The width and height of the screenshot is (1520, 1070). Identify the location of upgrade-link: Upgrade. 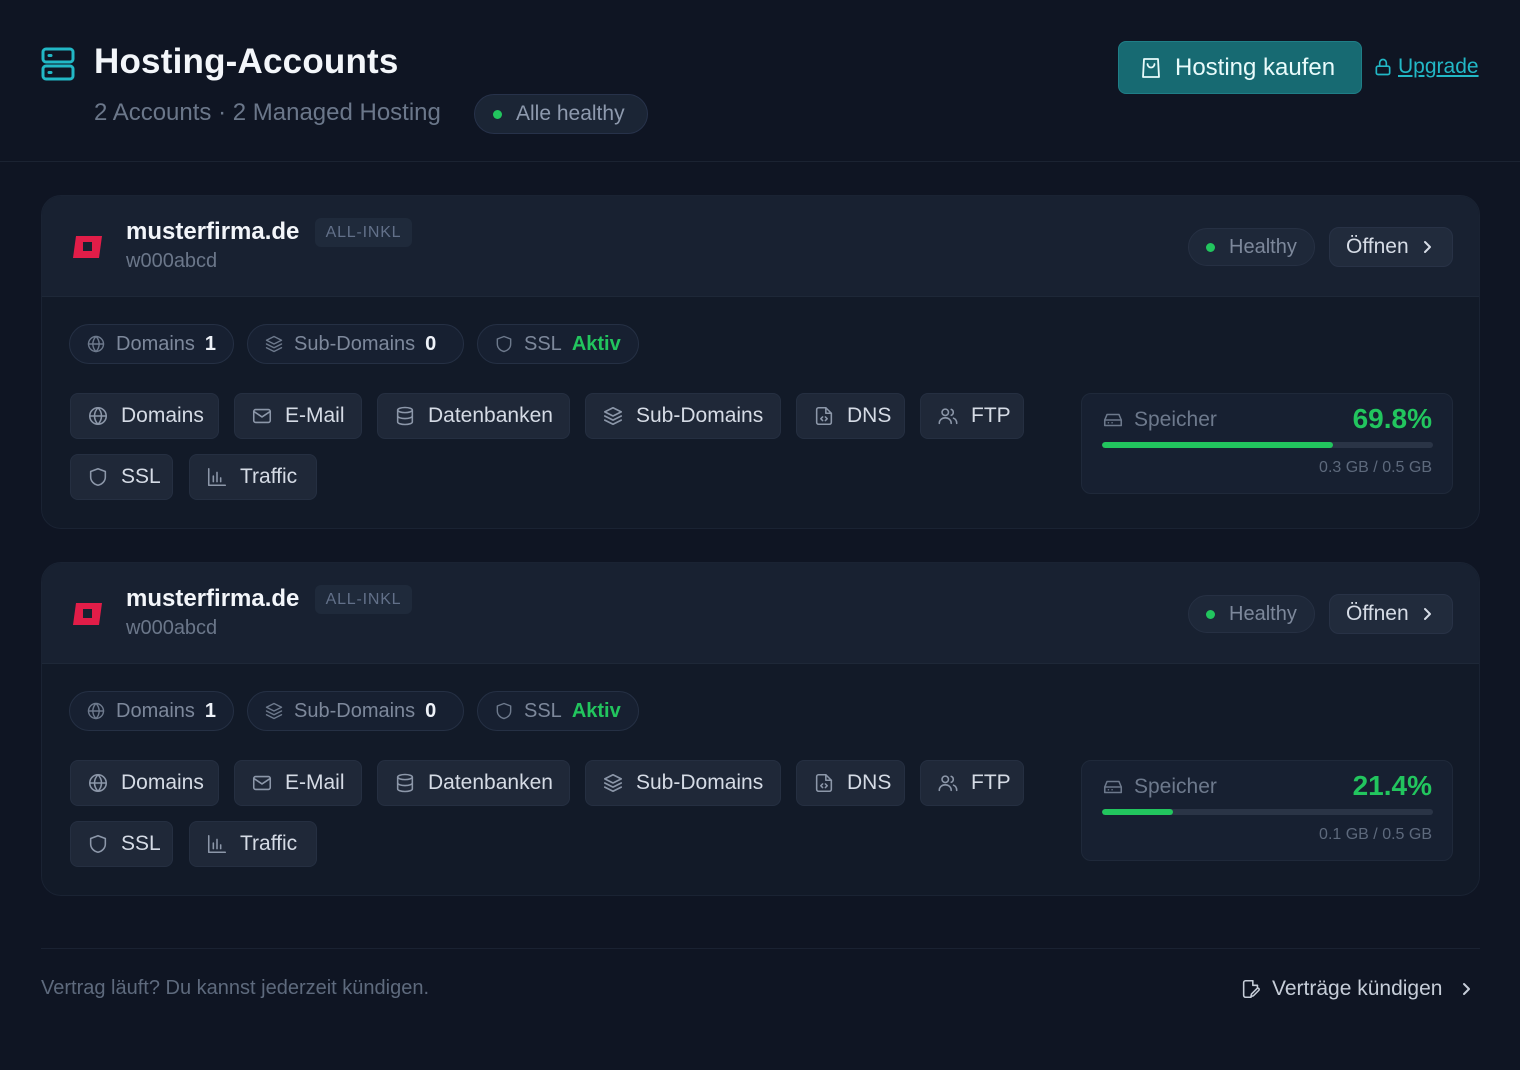
(1426, 67).